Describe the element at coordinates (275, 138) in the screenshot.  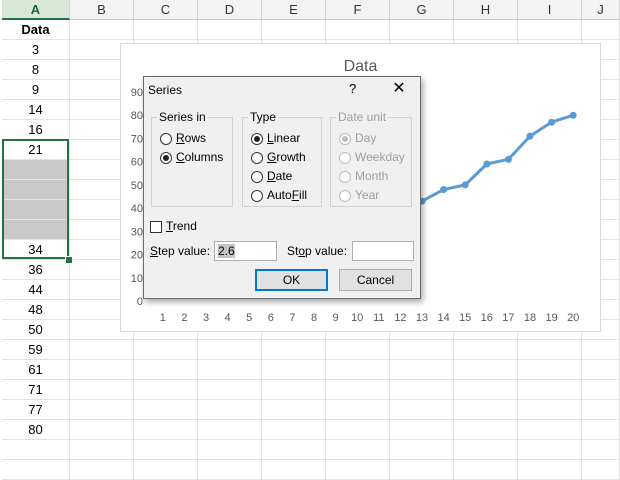
I see `radio-linear: Linear` at that location.